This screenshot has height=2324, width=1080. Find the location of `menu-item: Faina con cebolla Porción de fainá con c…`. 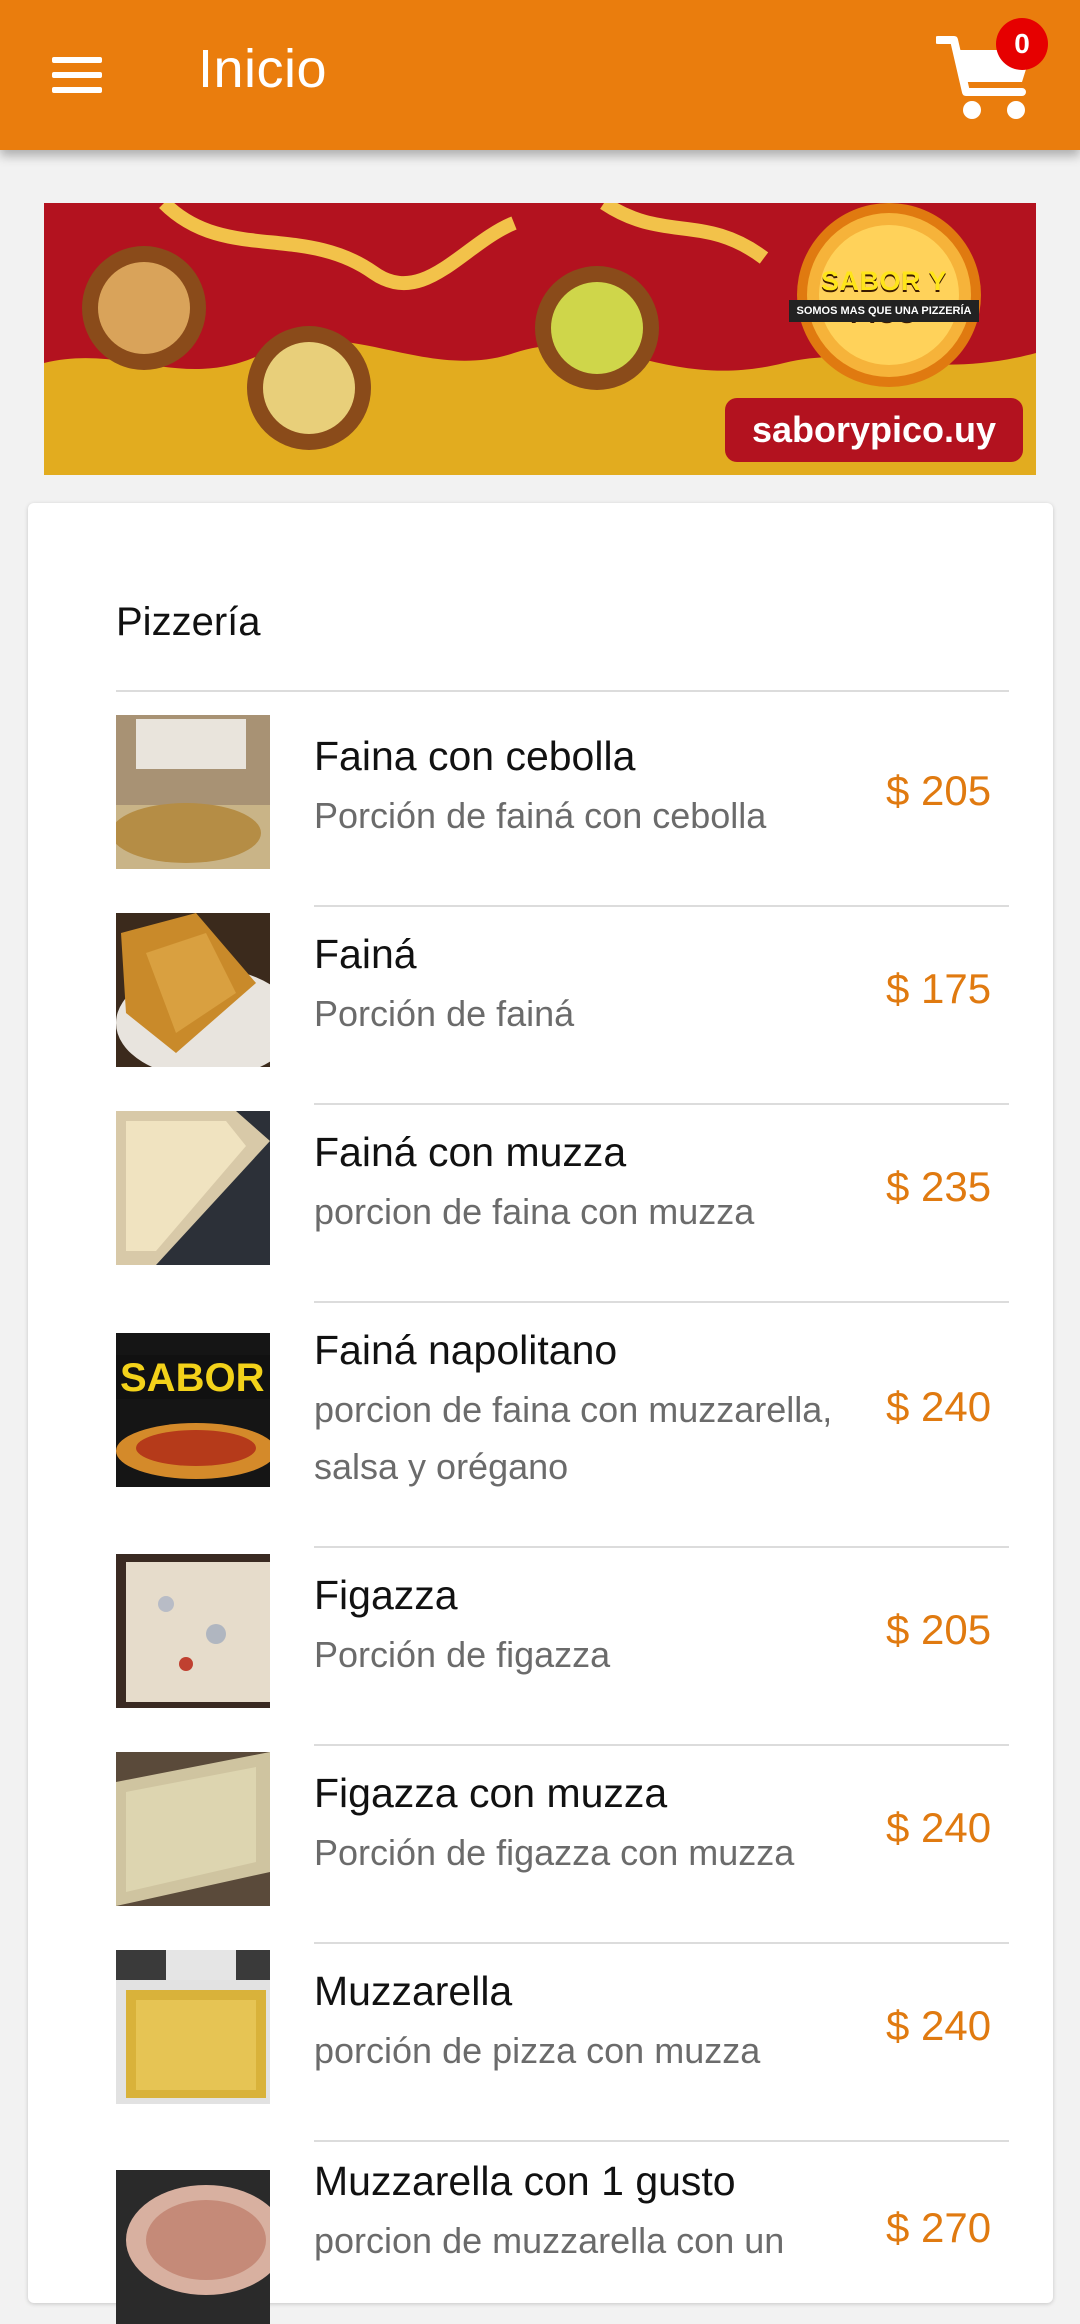

menu-item: Faina con cebolla Porción de fainá con c… is located at coordinates (562, 808).